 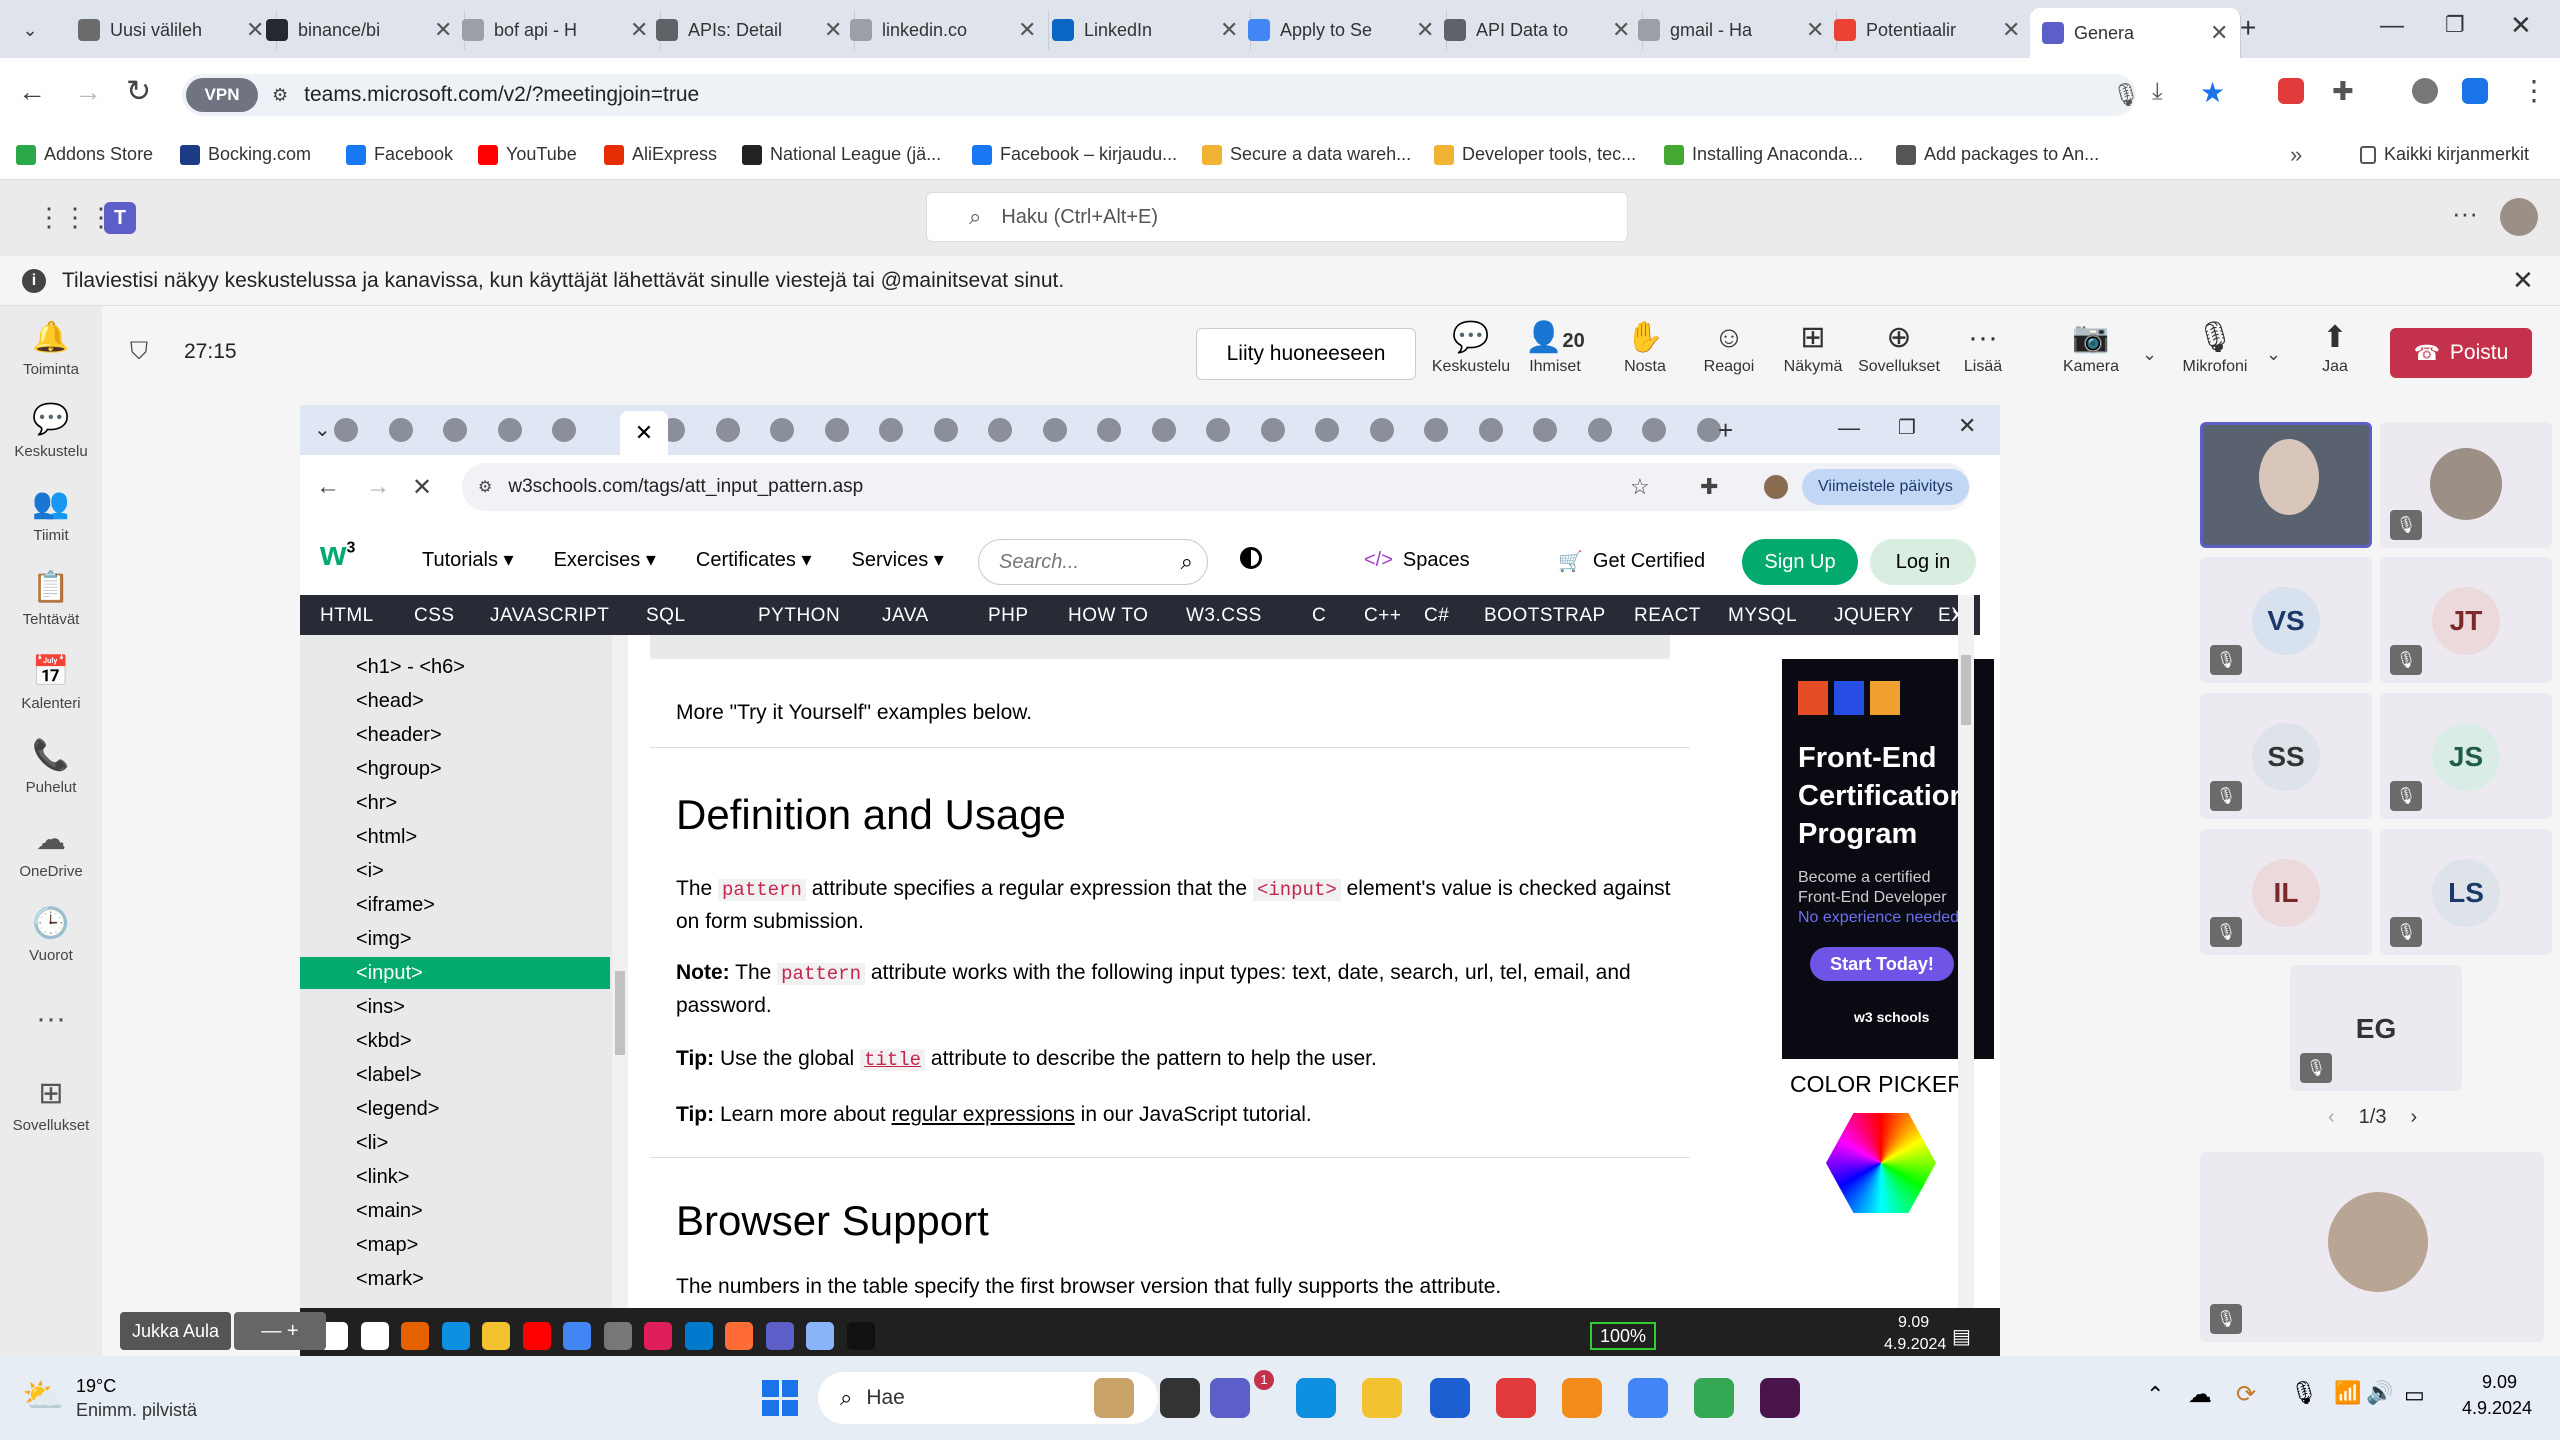 What do you see at coordinates (2291, 91) in the screenshot?
I see `adblock-extension-icon` at bounding box center [2291, 91].